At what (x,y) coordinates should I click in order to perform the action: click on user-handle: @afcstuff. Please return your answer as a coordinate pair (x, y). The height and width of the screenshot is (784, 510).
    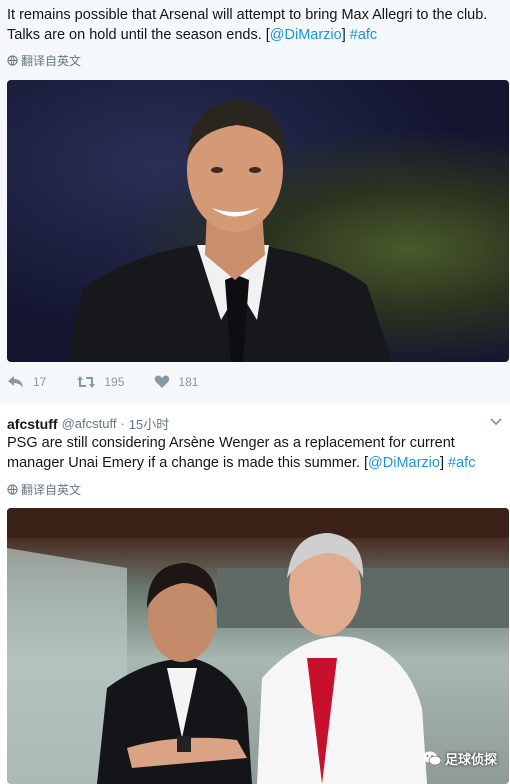
    Looking at the image, I should click on (89, 423).